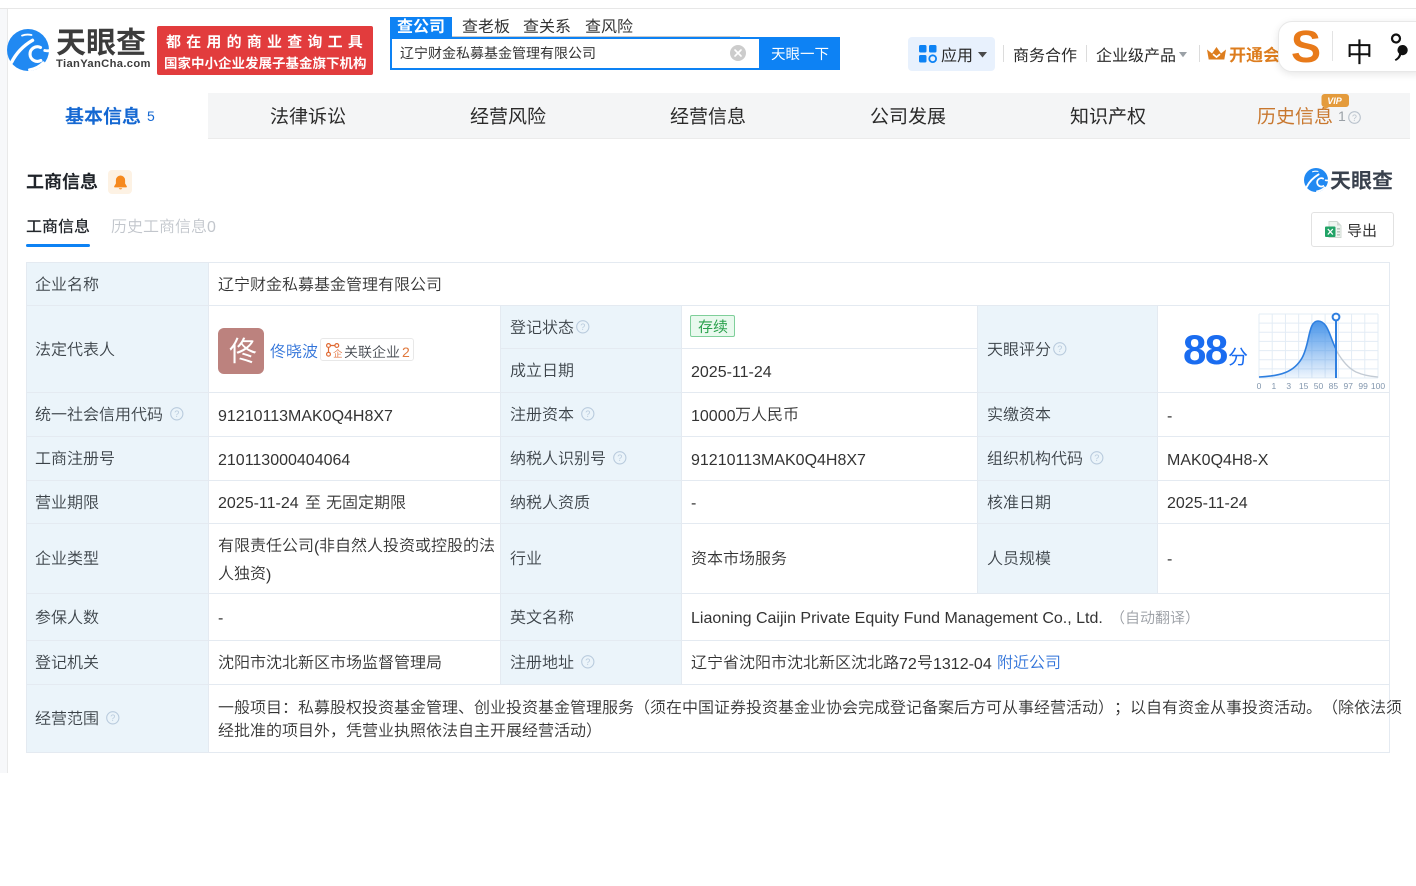 The height and width of the screenshot is (886, 1416). Describe the element at coordinates (1334, 386) in the screenshot. I see `svg-text: 85` at that location.